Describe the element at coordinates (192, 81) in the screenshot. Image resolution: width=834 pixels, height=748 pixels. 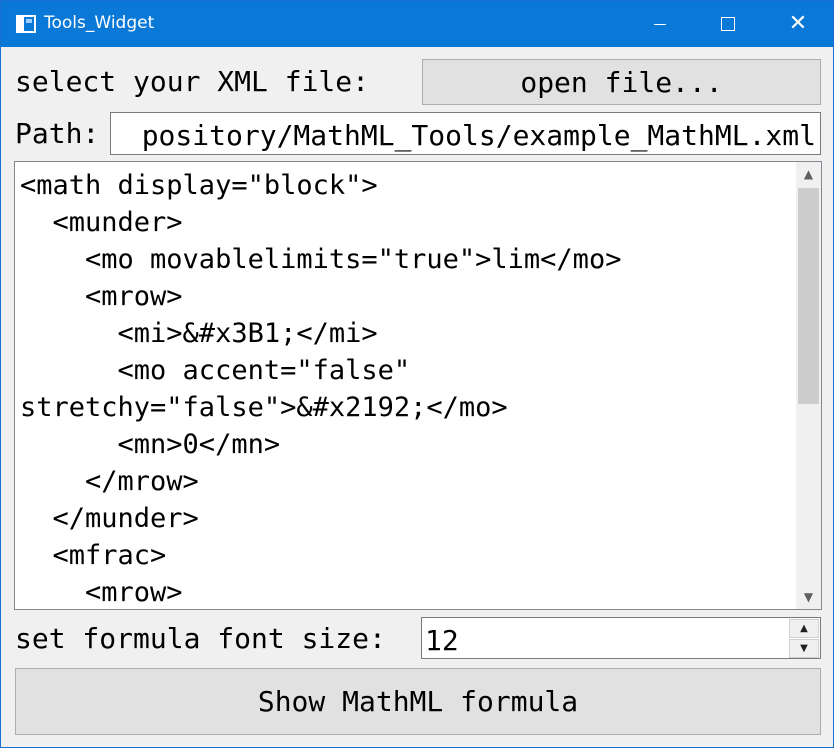
I see `select-file-label: select your XML file:` at that location.